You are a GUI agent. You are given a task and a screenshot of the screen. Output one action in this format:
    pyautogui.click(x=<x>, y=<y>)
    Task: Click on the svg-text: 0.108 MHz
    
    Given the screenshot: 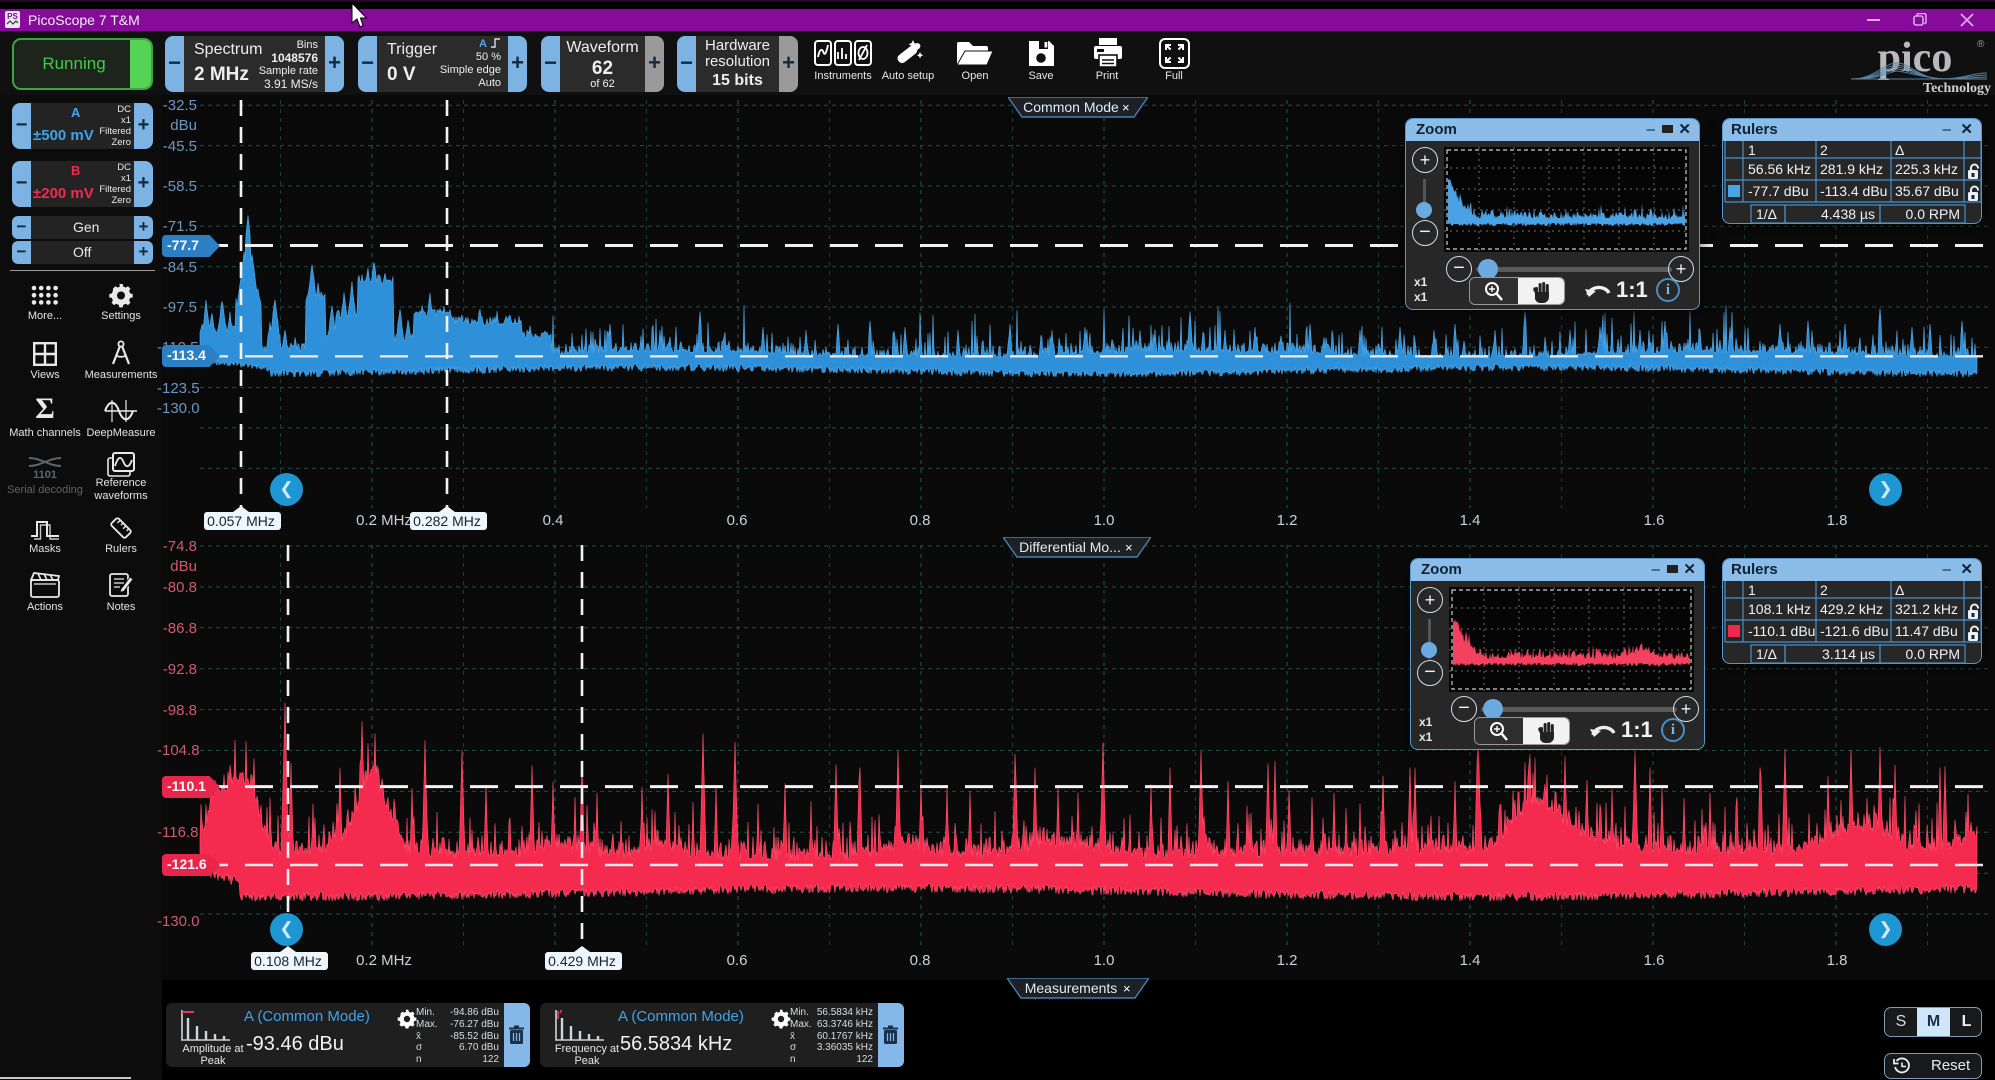 What is the action you would take?
    pyautogui.click(x=288, y=961)
    